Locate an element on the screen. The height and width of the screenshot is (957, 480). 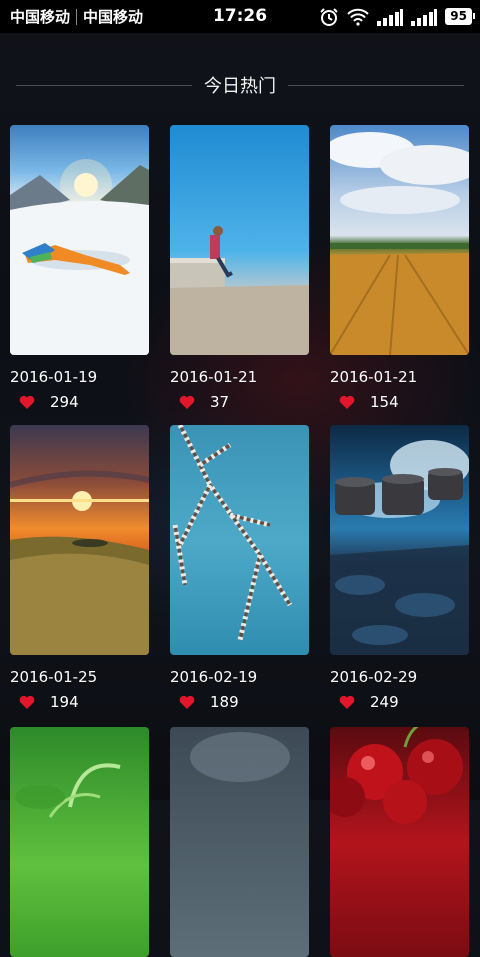
section-header: 今日热门 is located at coordinates (240, 85).